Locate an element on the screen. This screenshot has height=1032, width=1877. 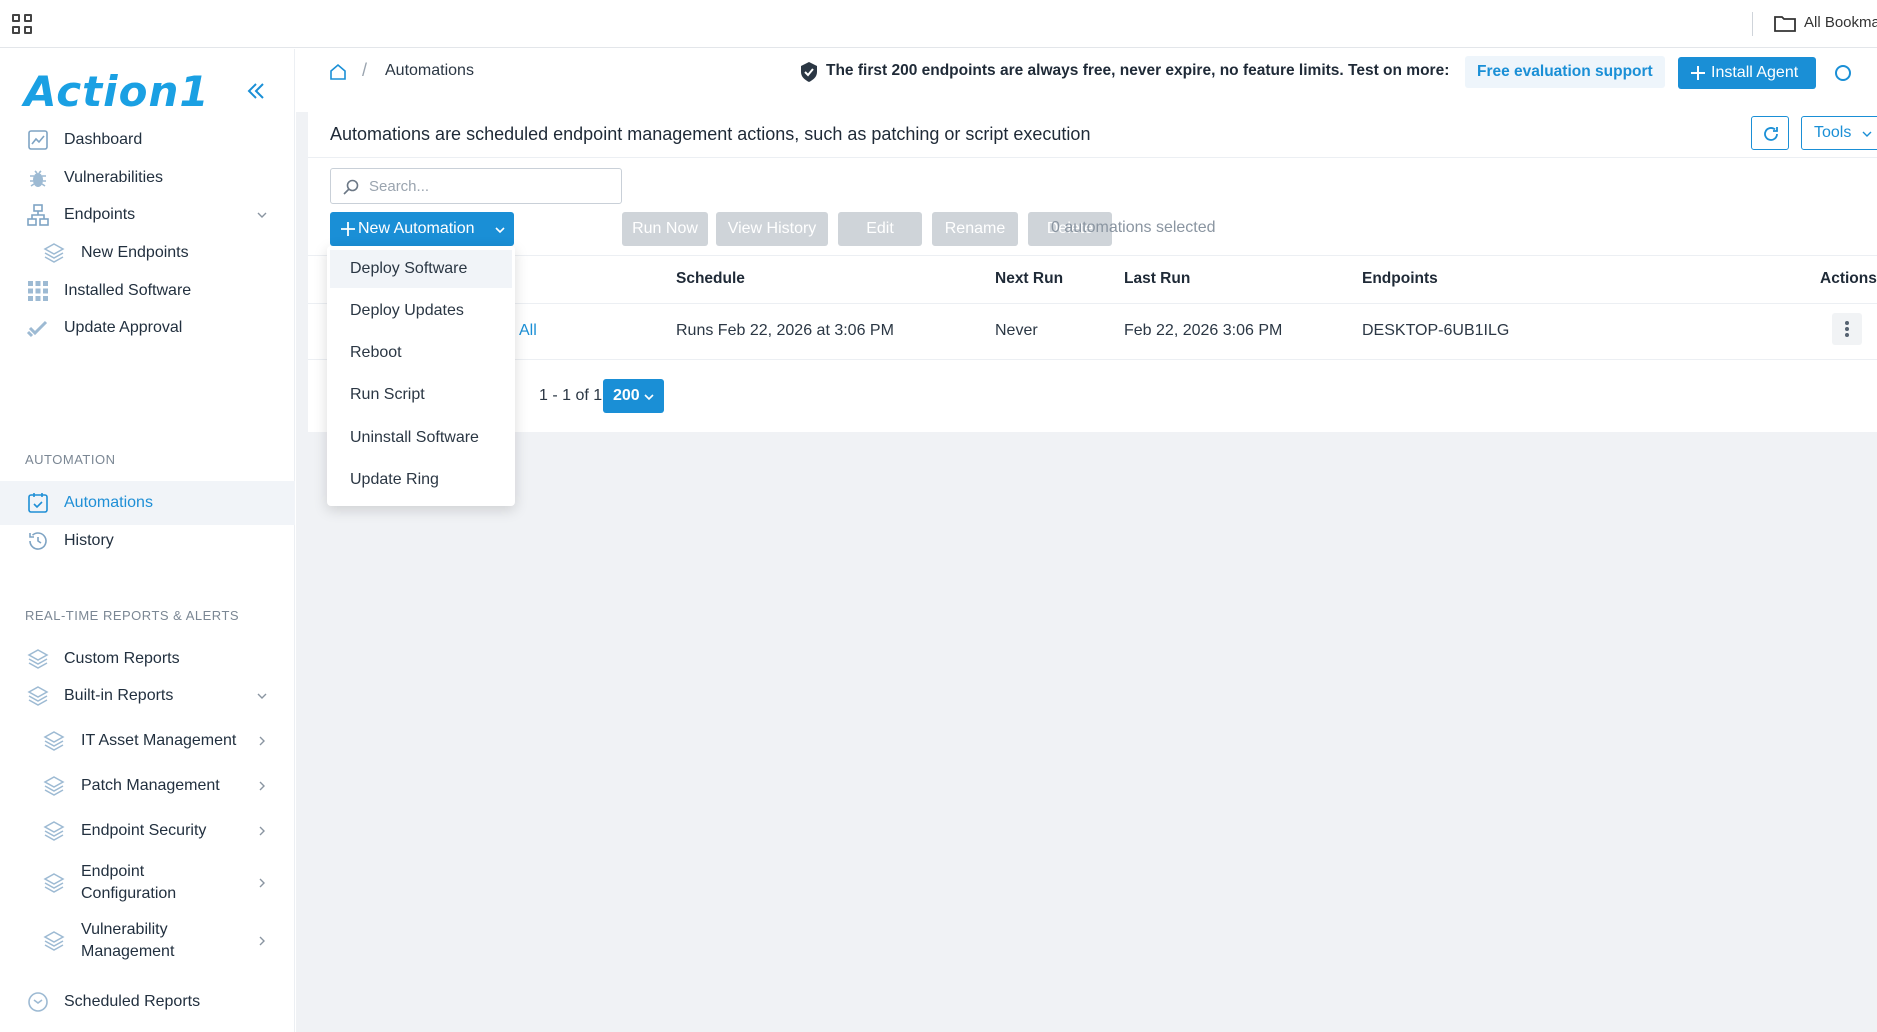
pagination-info: 1 - 1 of 1 is located at coordinates (571, 395).